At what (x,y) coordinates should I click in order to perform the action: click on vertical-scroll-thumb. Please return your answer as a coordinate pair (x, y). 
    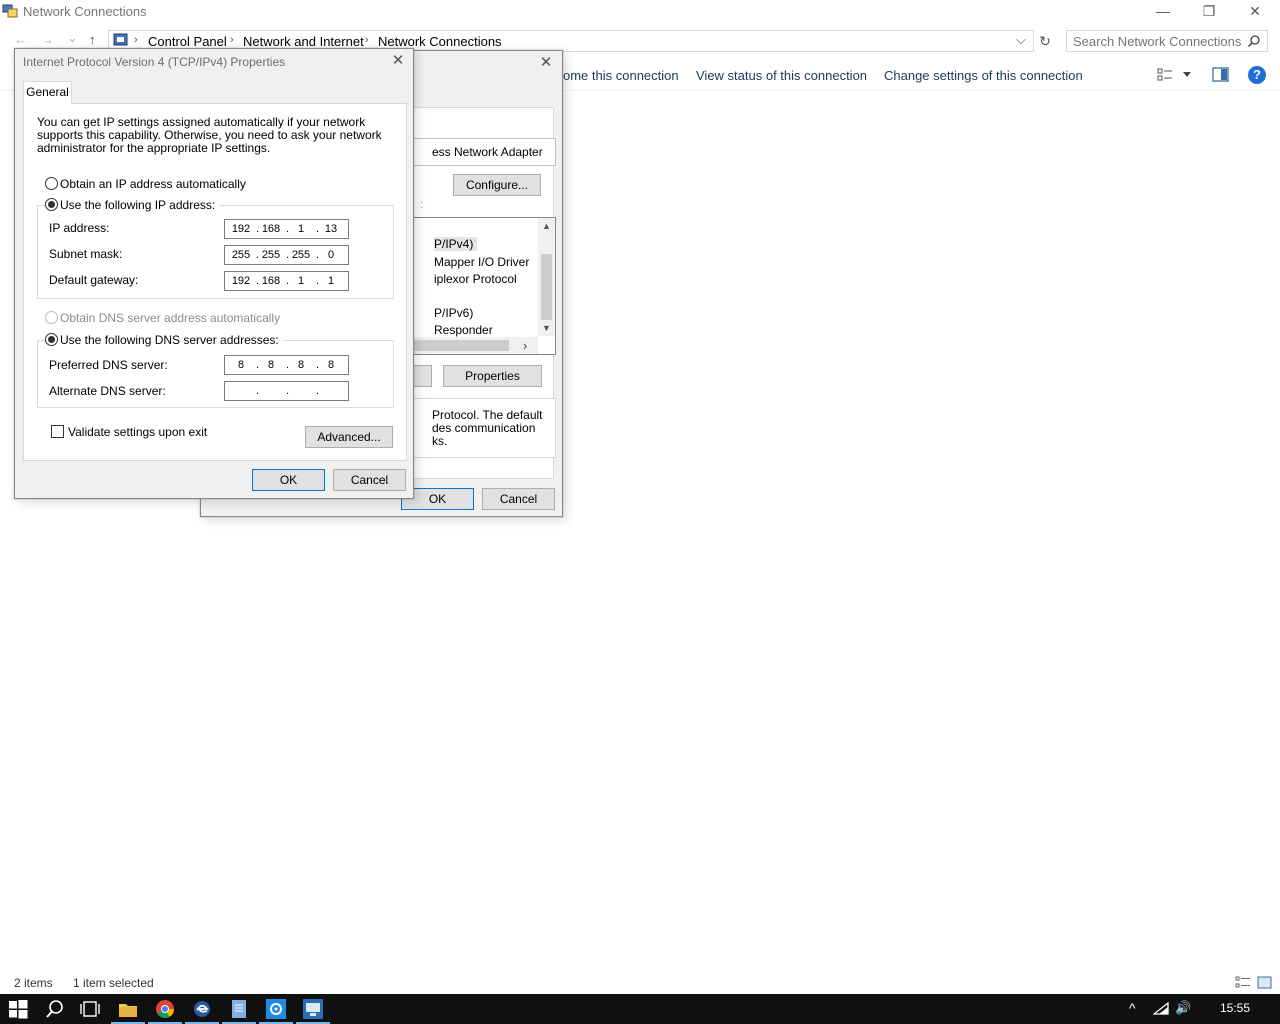
    Looking at the image, I should click on (546, 287).